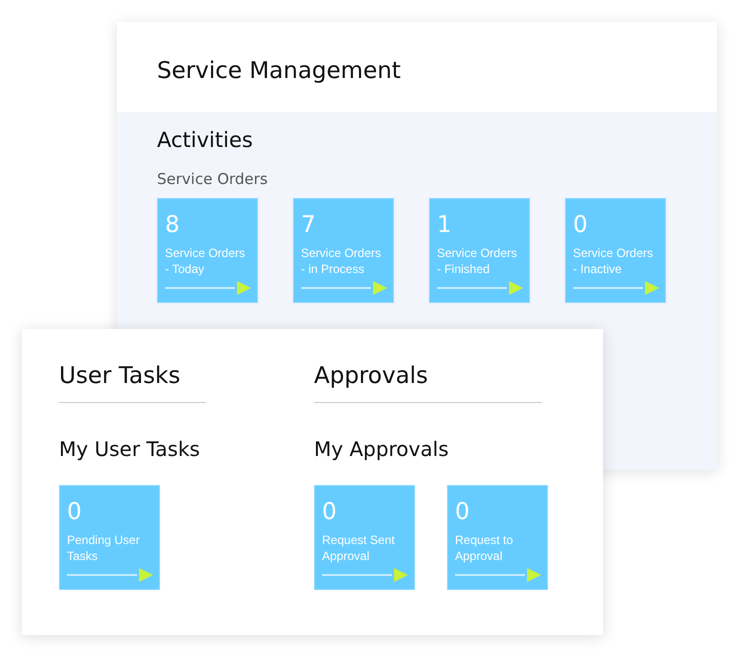  Describe the element at coordinates (129, 449) in the screenshot. I see `panel-subtitle: My User Tasks` at that location.